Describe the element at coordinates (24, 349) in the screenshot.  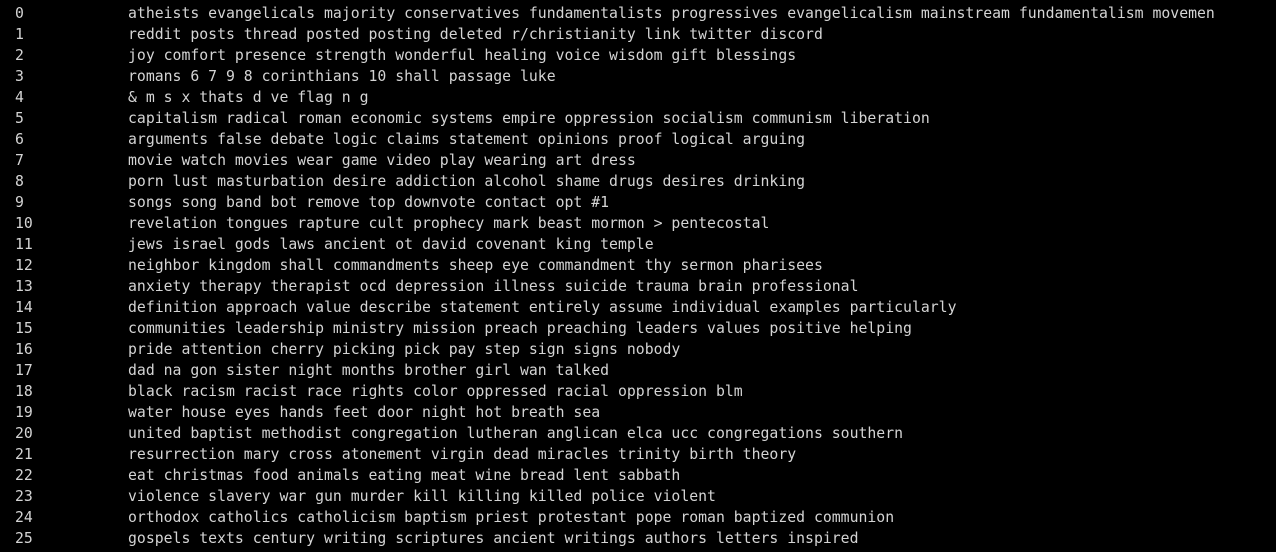
I see `row-index: 16` at that location.